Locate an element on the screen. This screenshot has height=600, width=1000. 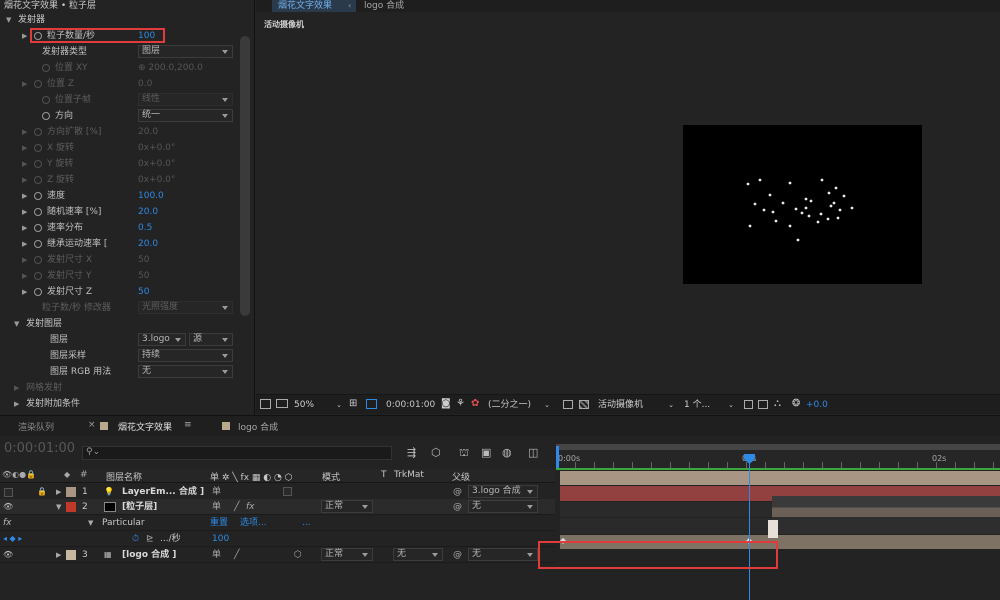
layer-row: 🔒 ▶ 1 💡 LayerEm... 合成 ] 单 @3.logo 合成 is located at coordinates (277, 492).